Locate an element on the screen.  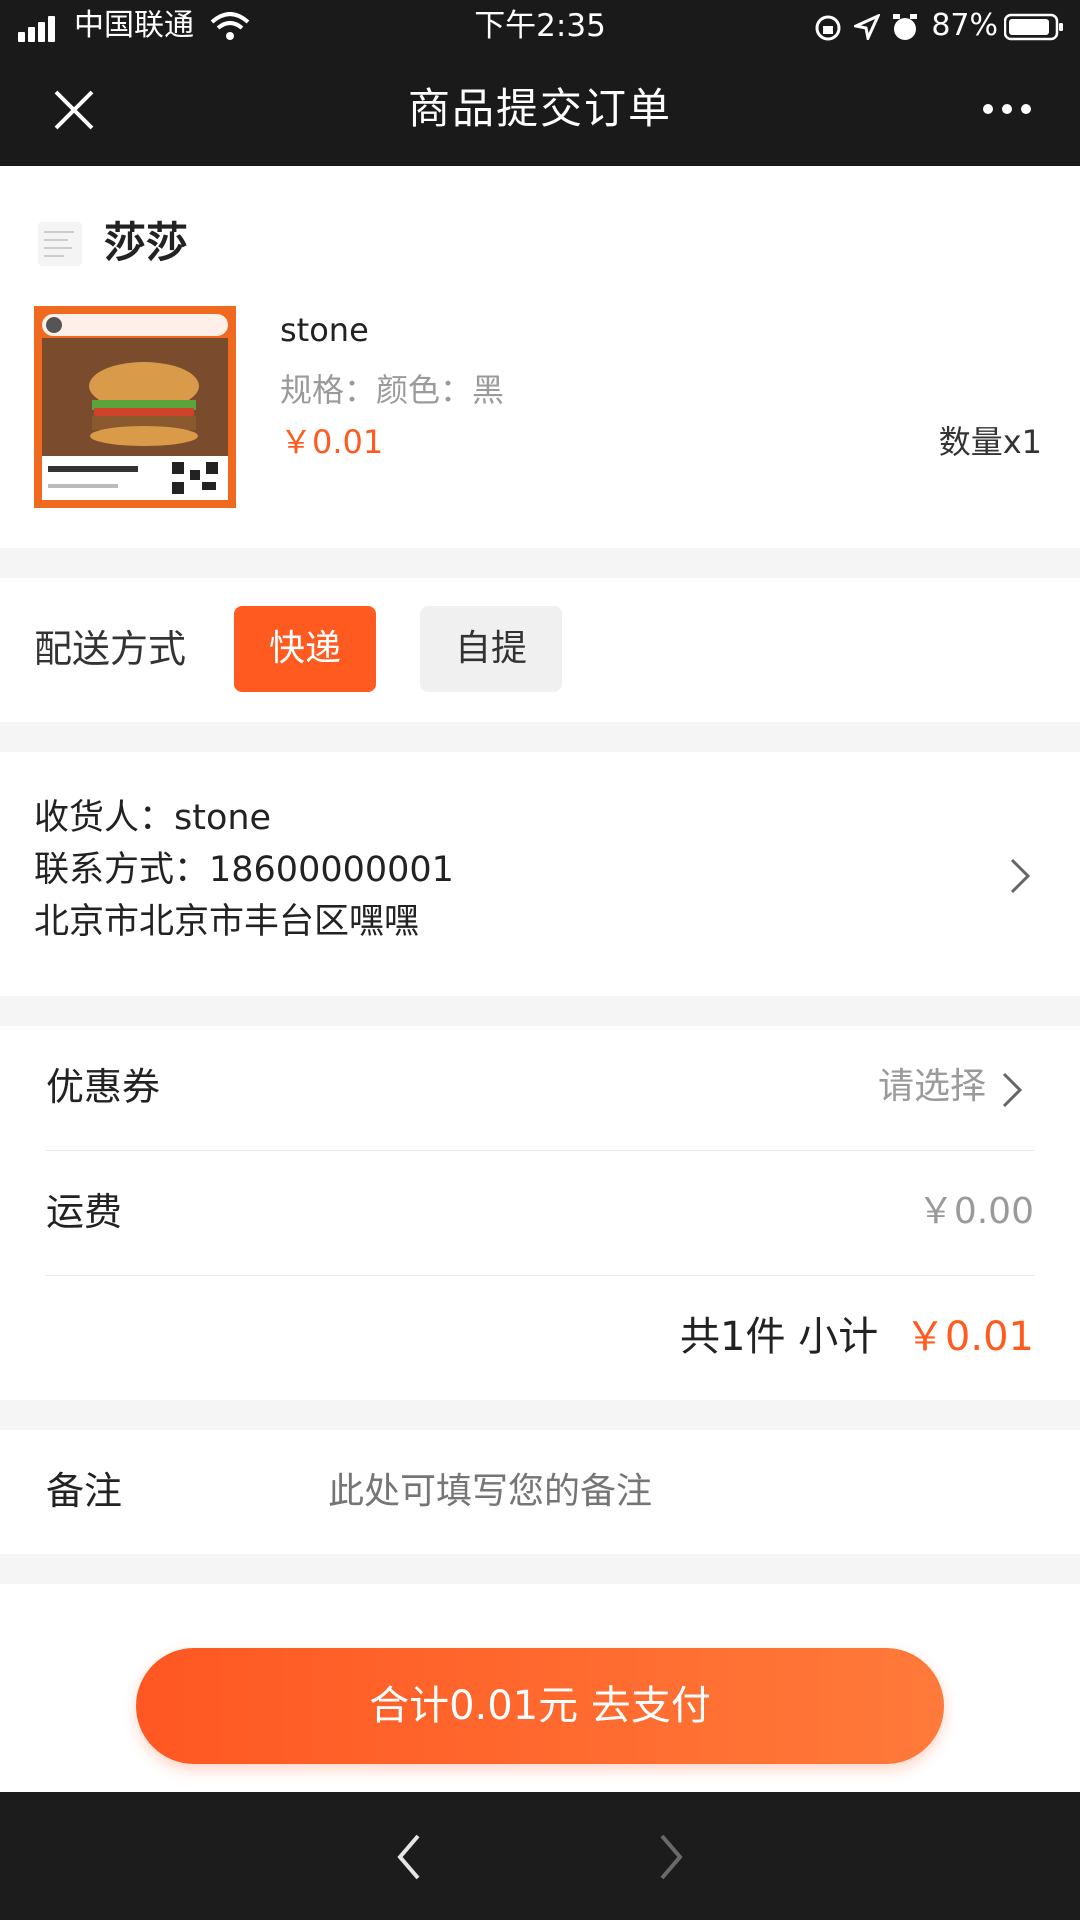
shipping-label: 运费 is located at coordinates (84, 1212).